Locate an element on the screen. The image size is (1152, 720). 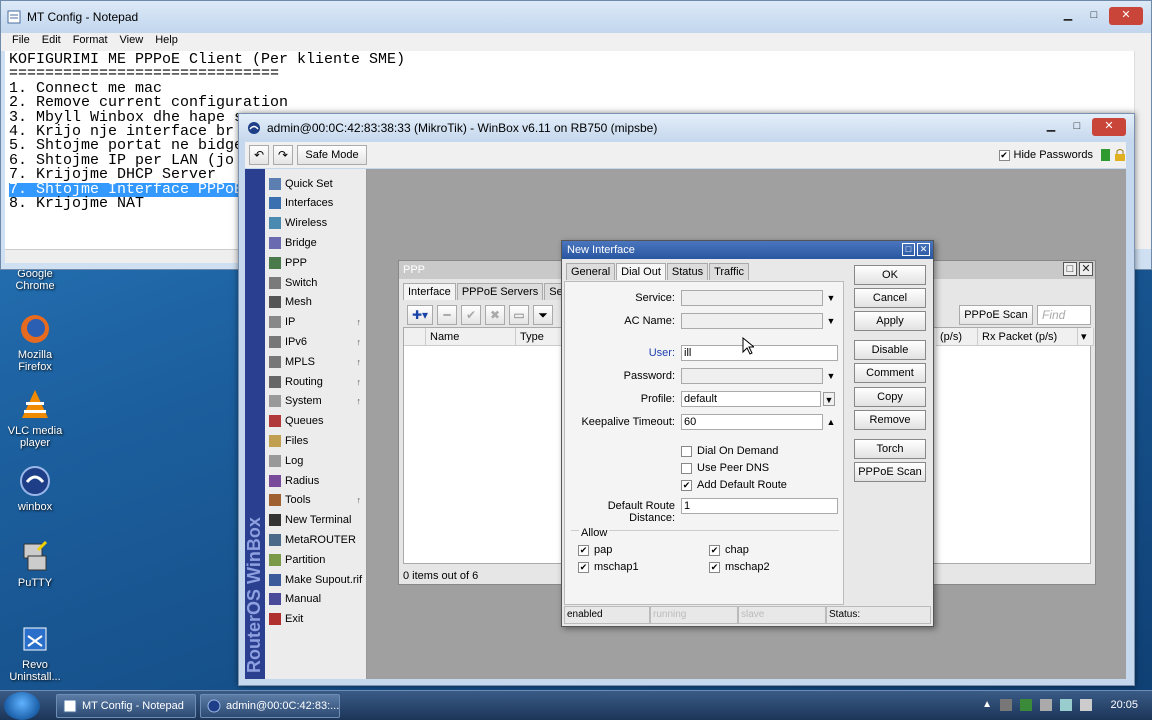
column-menu-button: ▾ is located at coordinates (1086, 337).